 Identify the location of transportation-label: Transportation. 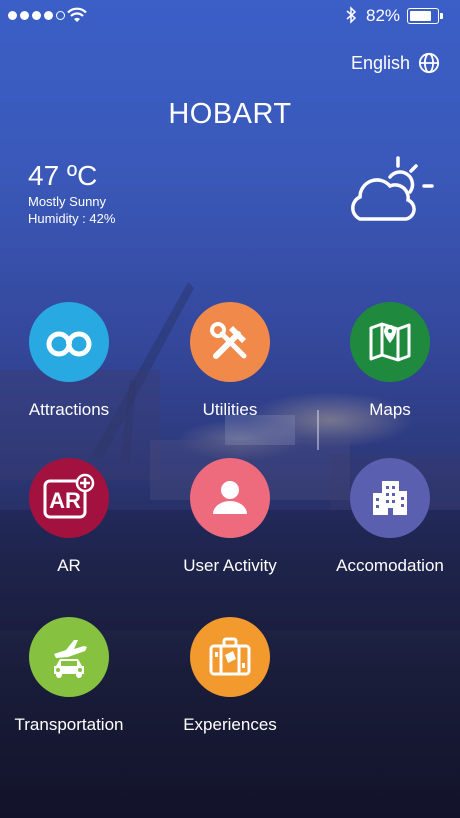
(69, 724).